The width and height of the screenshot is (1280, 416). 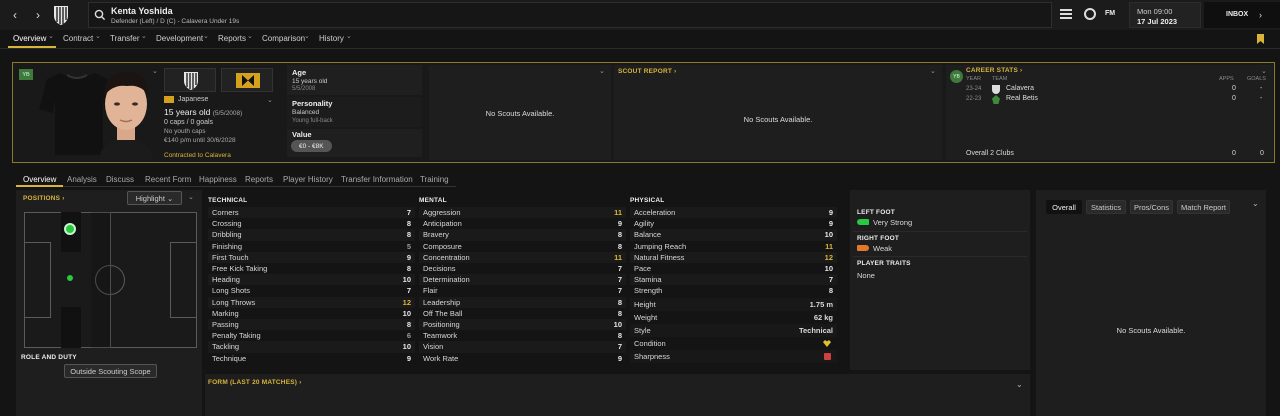 What do you see at coordinates (78, 38) in the screenshot?
I see `subnav-contract: Contract` at bounding box center [78, 38].